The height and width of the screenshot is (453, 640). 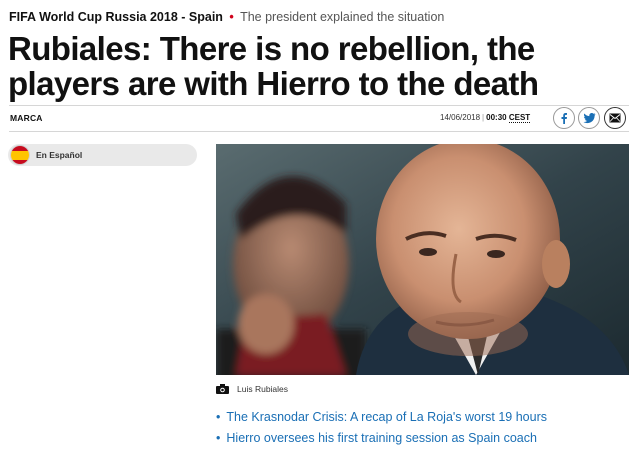 I want to click on camera-icon, so click(x=222, y=389).